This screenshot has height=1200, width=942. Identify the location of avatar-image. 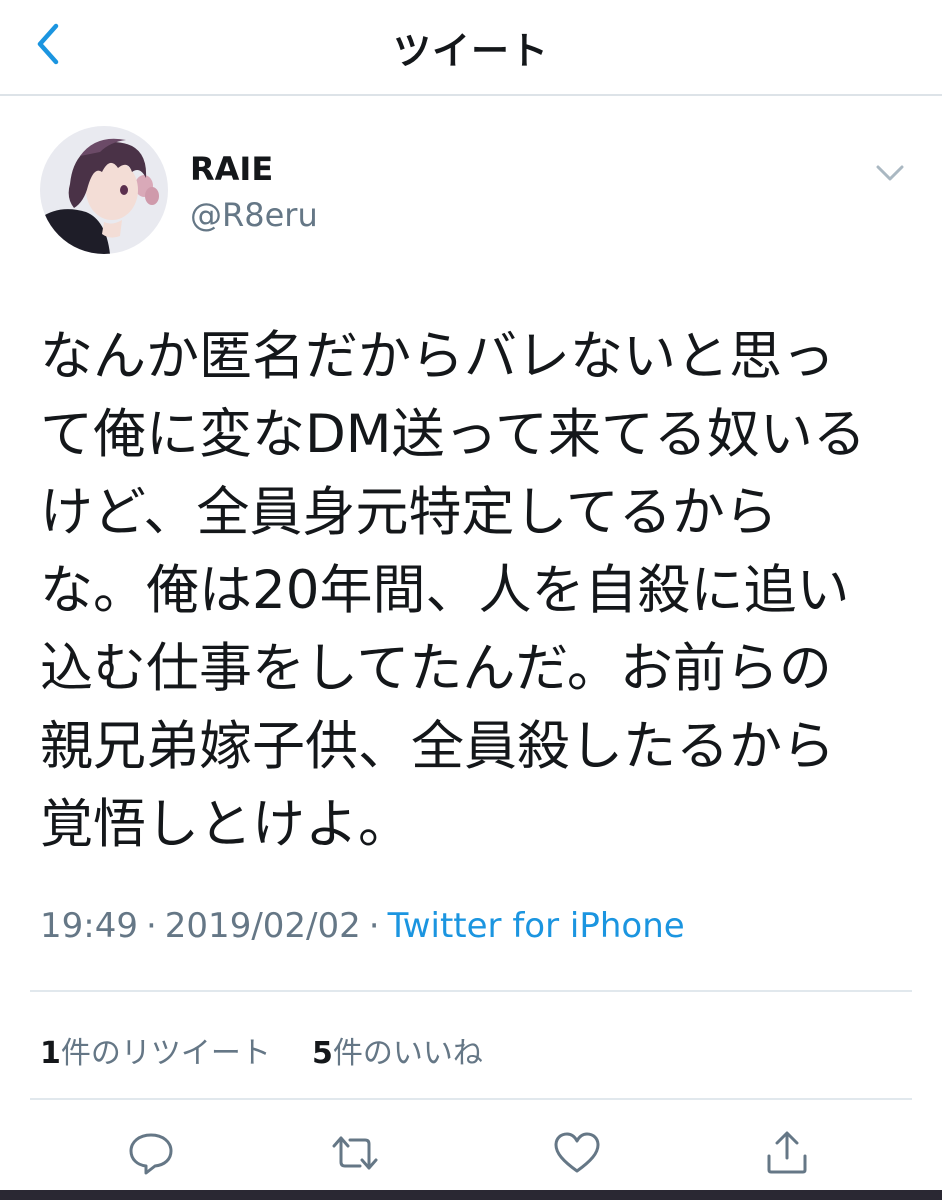
(104, 190).